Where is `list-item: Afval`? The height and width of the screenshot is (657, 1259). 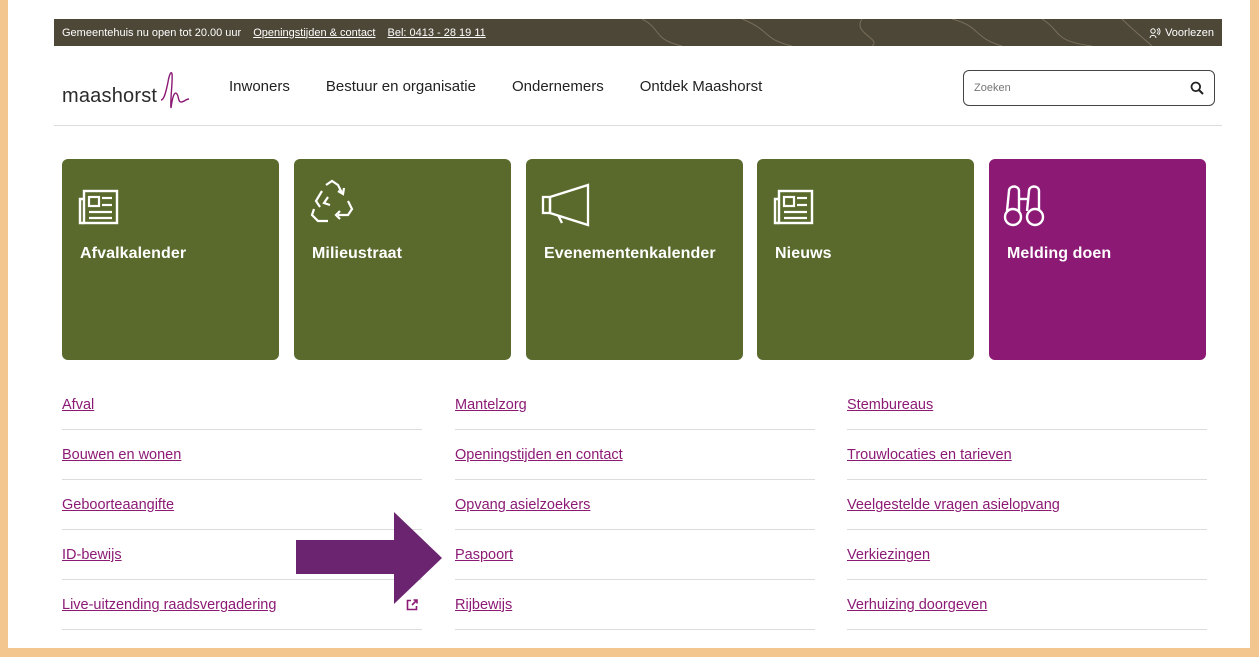
list-item: Afval is located at coordinates (242, 405).